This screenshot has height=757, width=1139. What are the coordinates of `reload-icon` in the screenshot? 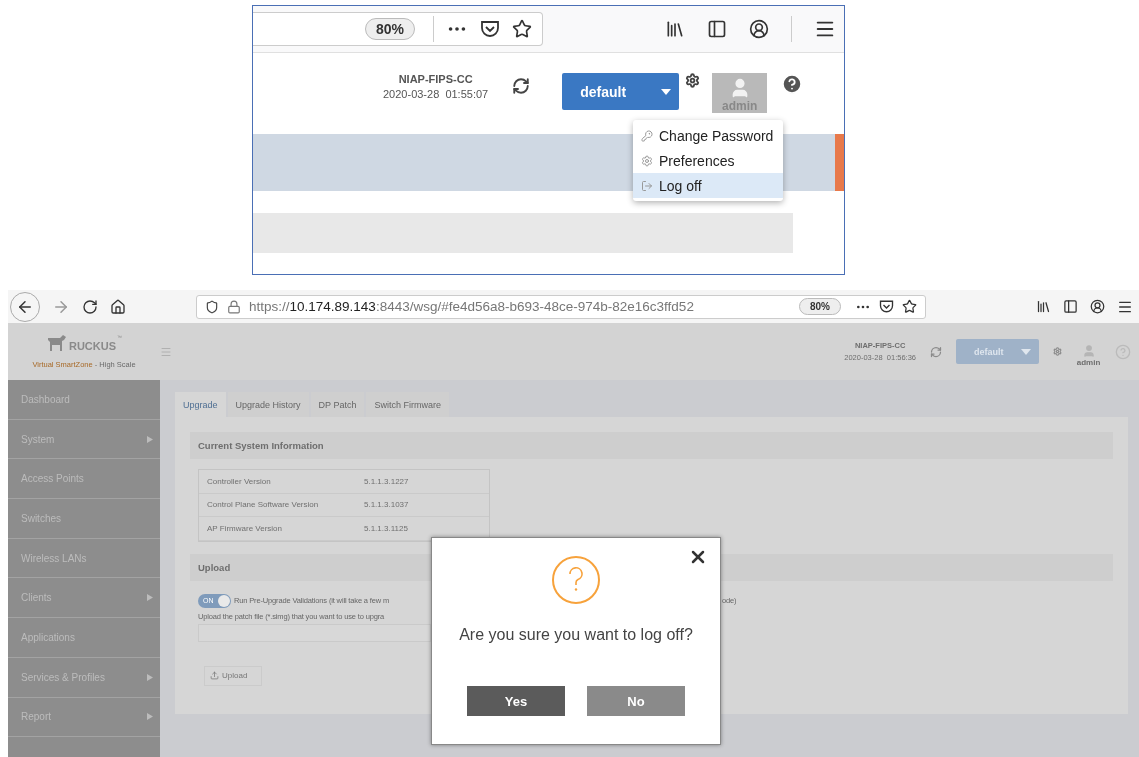 It's located at (90, 306).